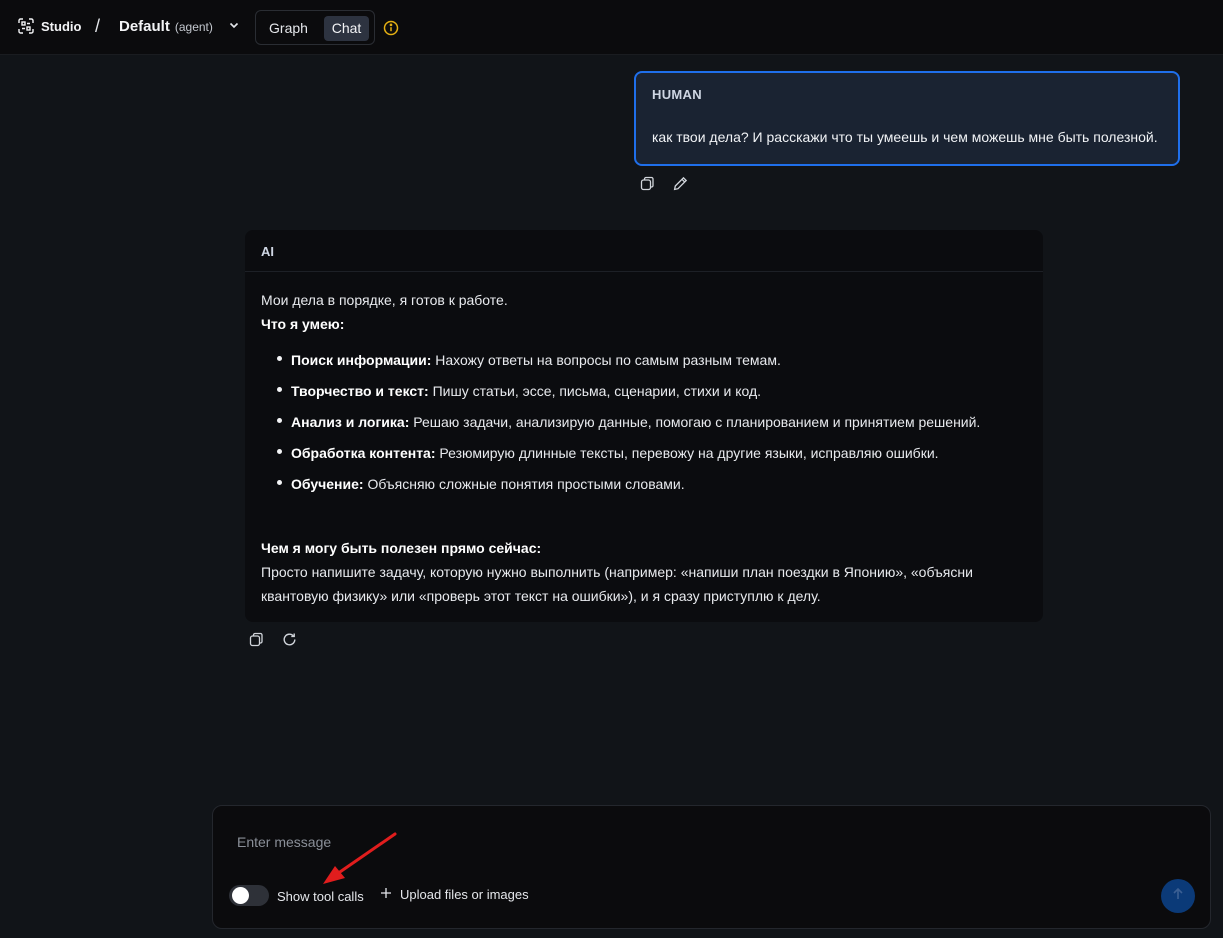 The width and height of the screenshot is (1223, 938). I want to click on top-bar: Studio / Default (agent) Graph Chat, so click(611, 27).